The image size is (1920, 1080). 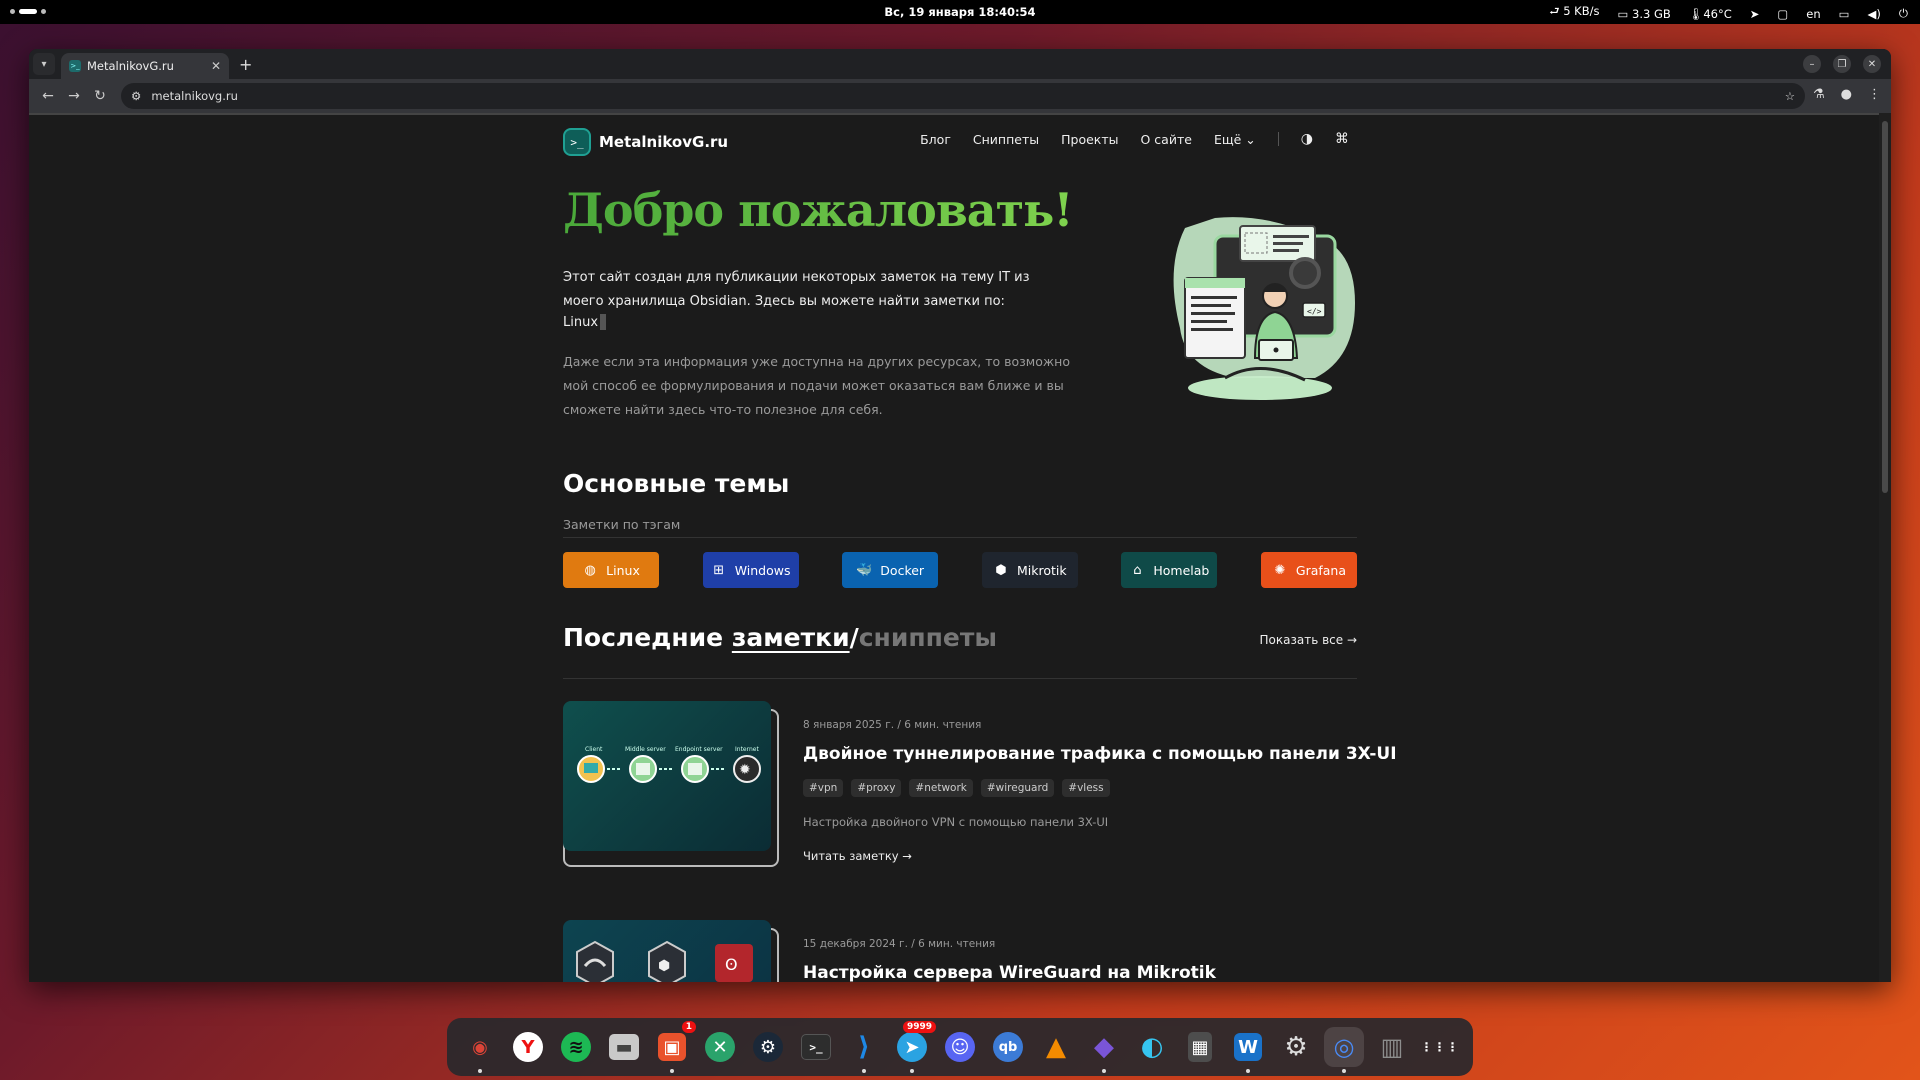 I want to click on settings-icon: ⚙, so click(x=1296, y=1047).